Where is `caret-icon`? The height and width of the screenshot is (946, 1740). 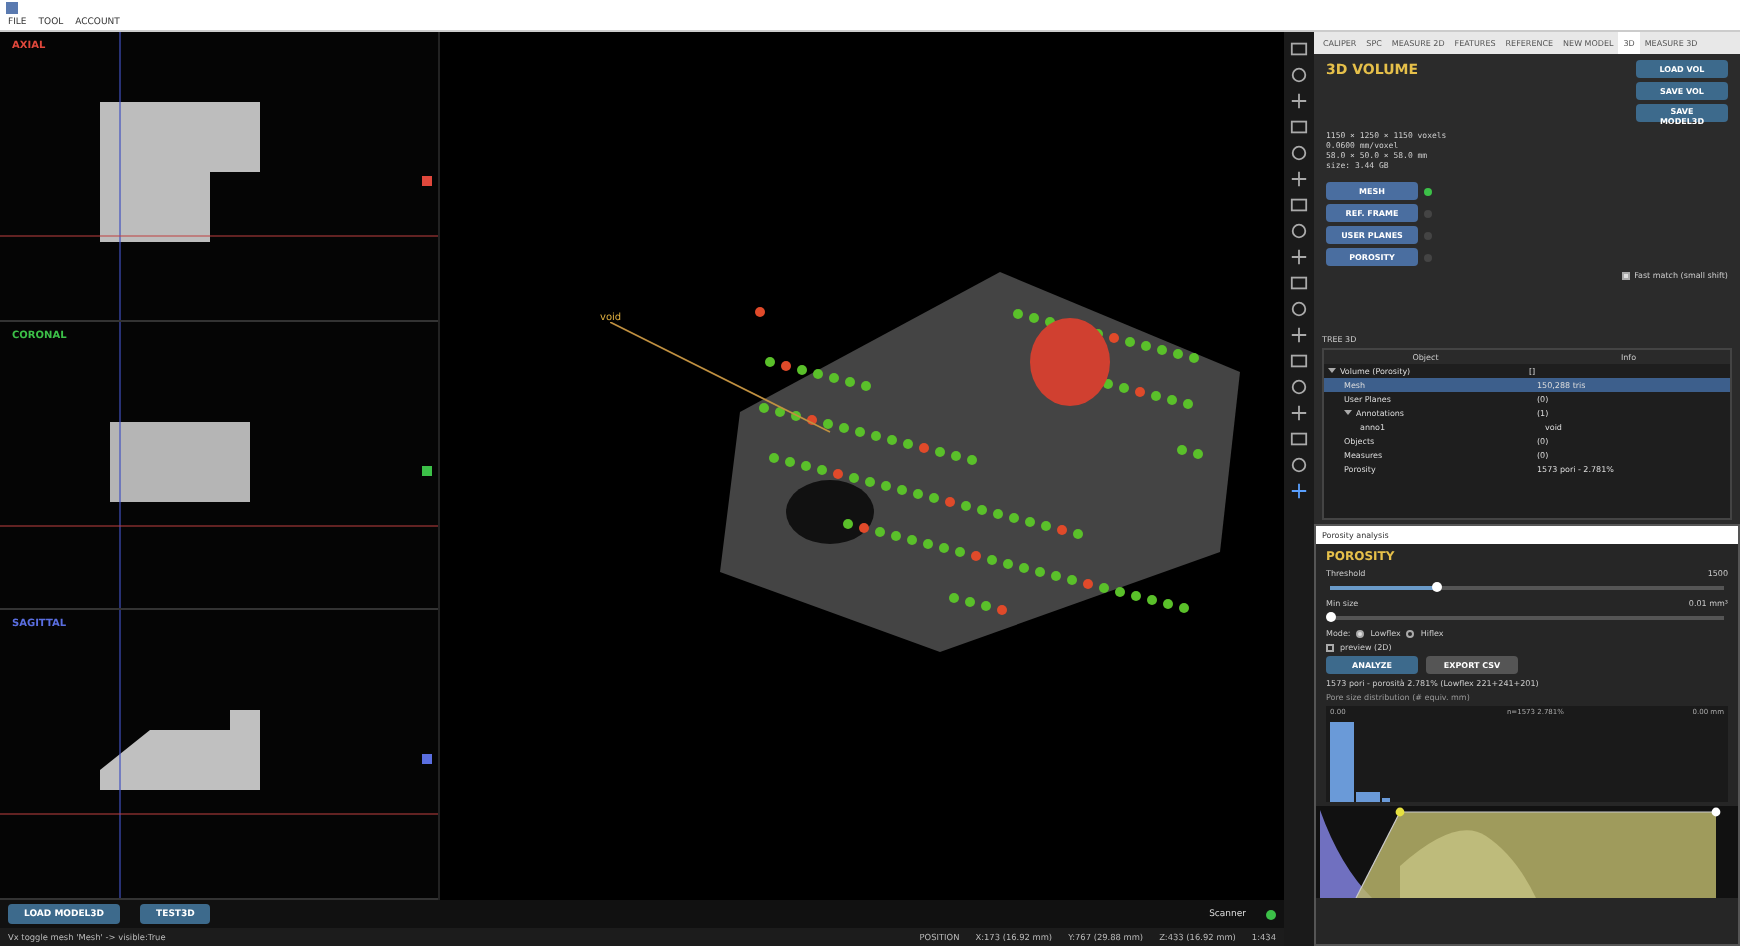
caret-icon is located at coordinates (1348, 412).